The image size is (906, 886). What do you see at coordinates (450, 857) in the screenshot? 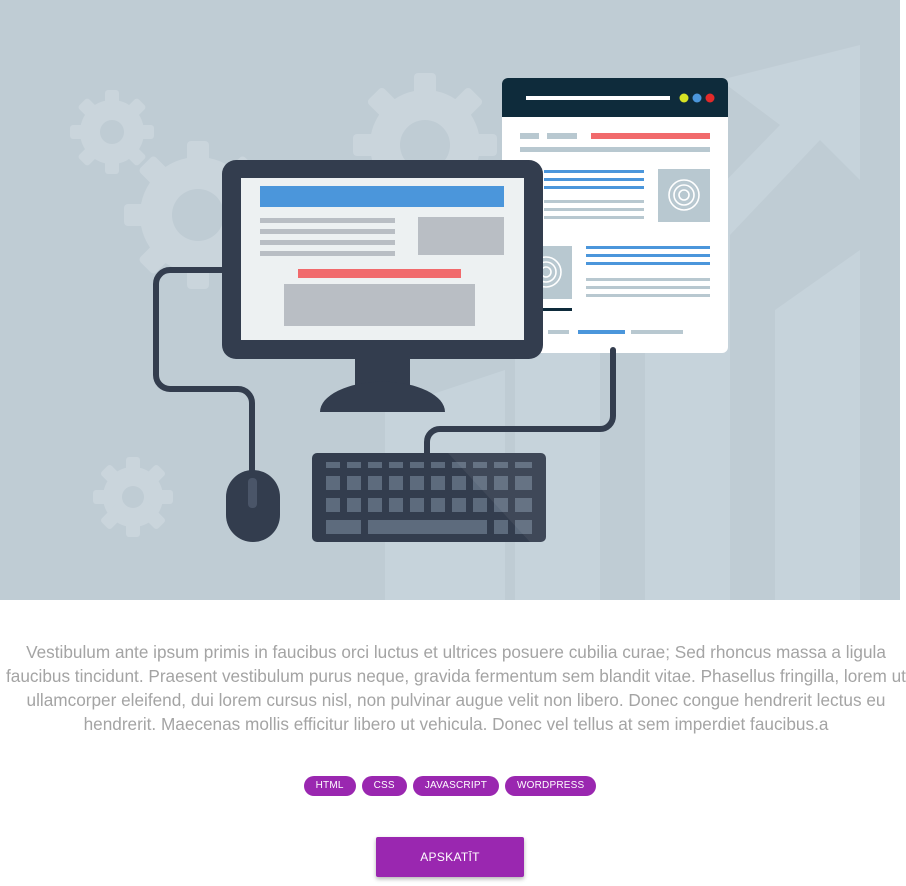
I see `view-button: APSKATĪT` at bounding box center [450, 857].